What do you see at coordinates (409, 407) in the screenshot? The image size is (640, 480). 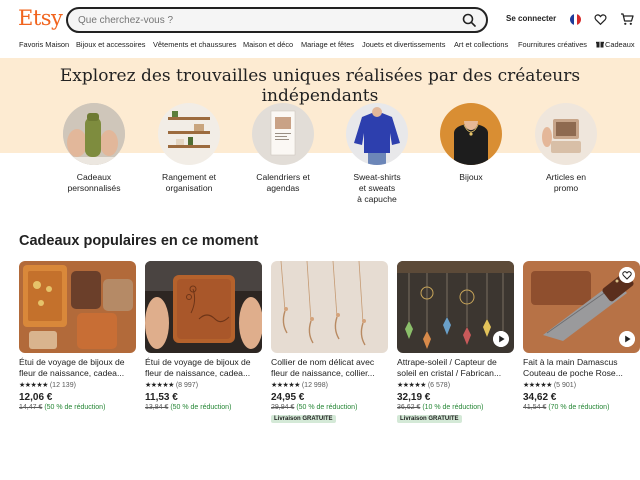 I see `old-price: 36,62 €` at bounding box center [409, 407].